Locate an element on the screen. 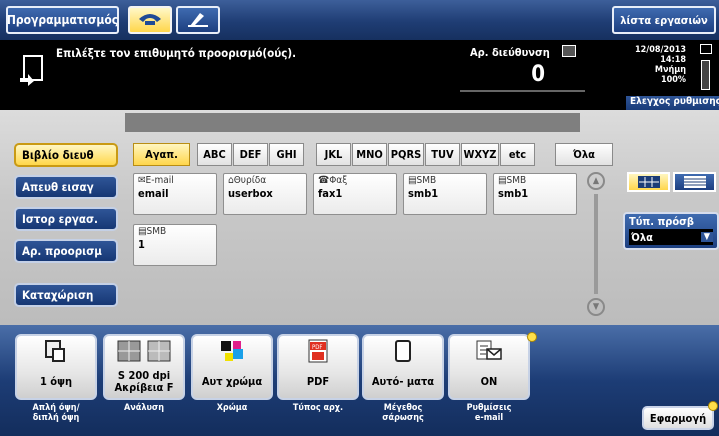  mail-icon: ✉ is located at coordinates (142, 180).